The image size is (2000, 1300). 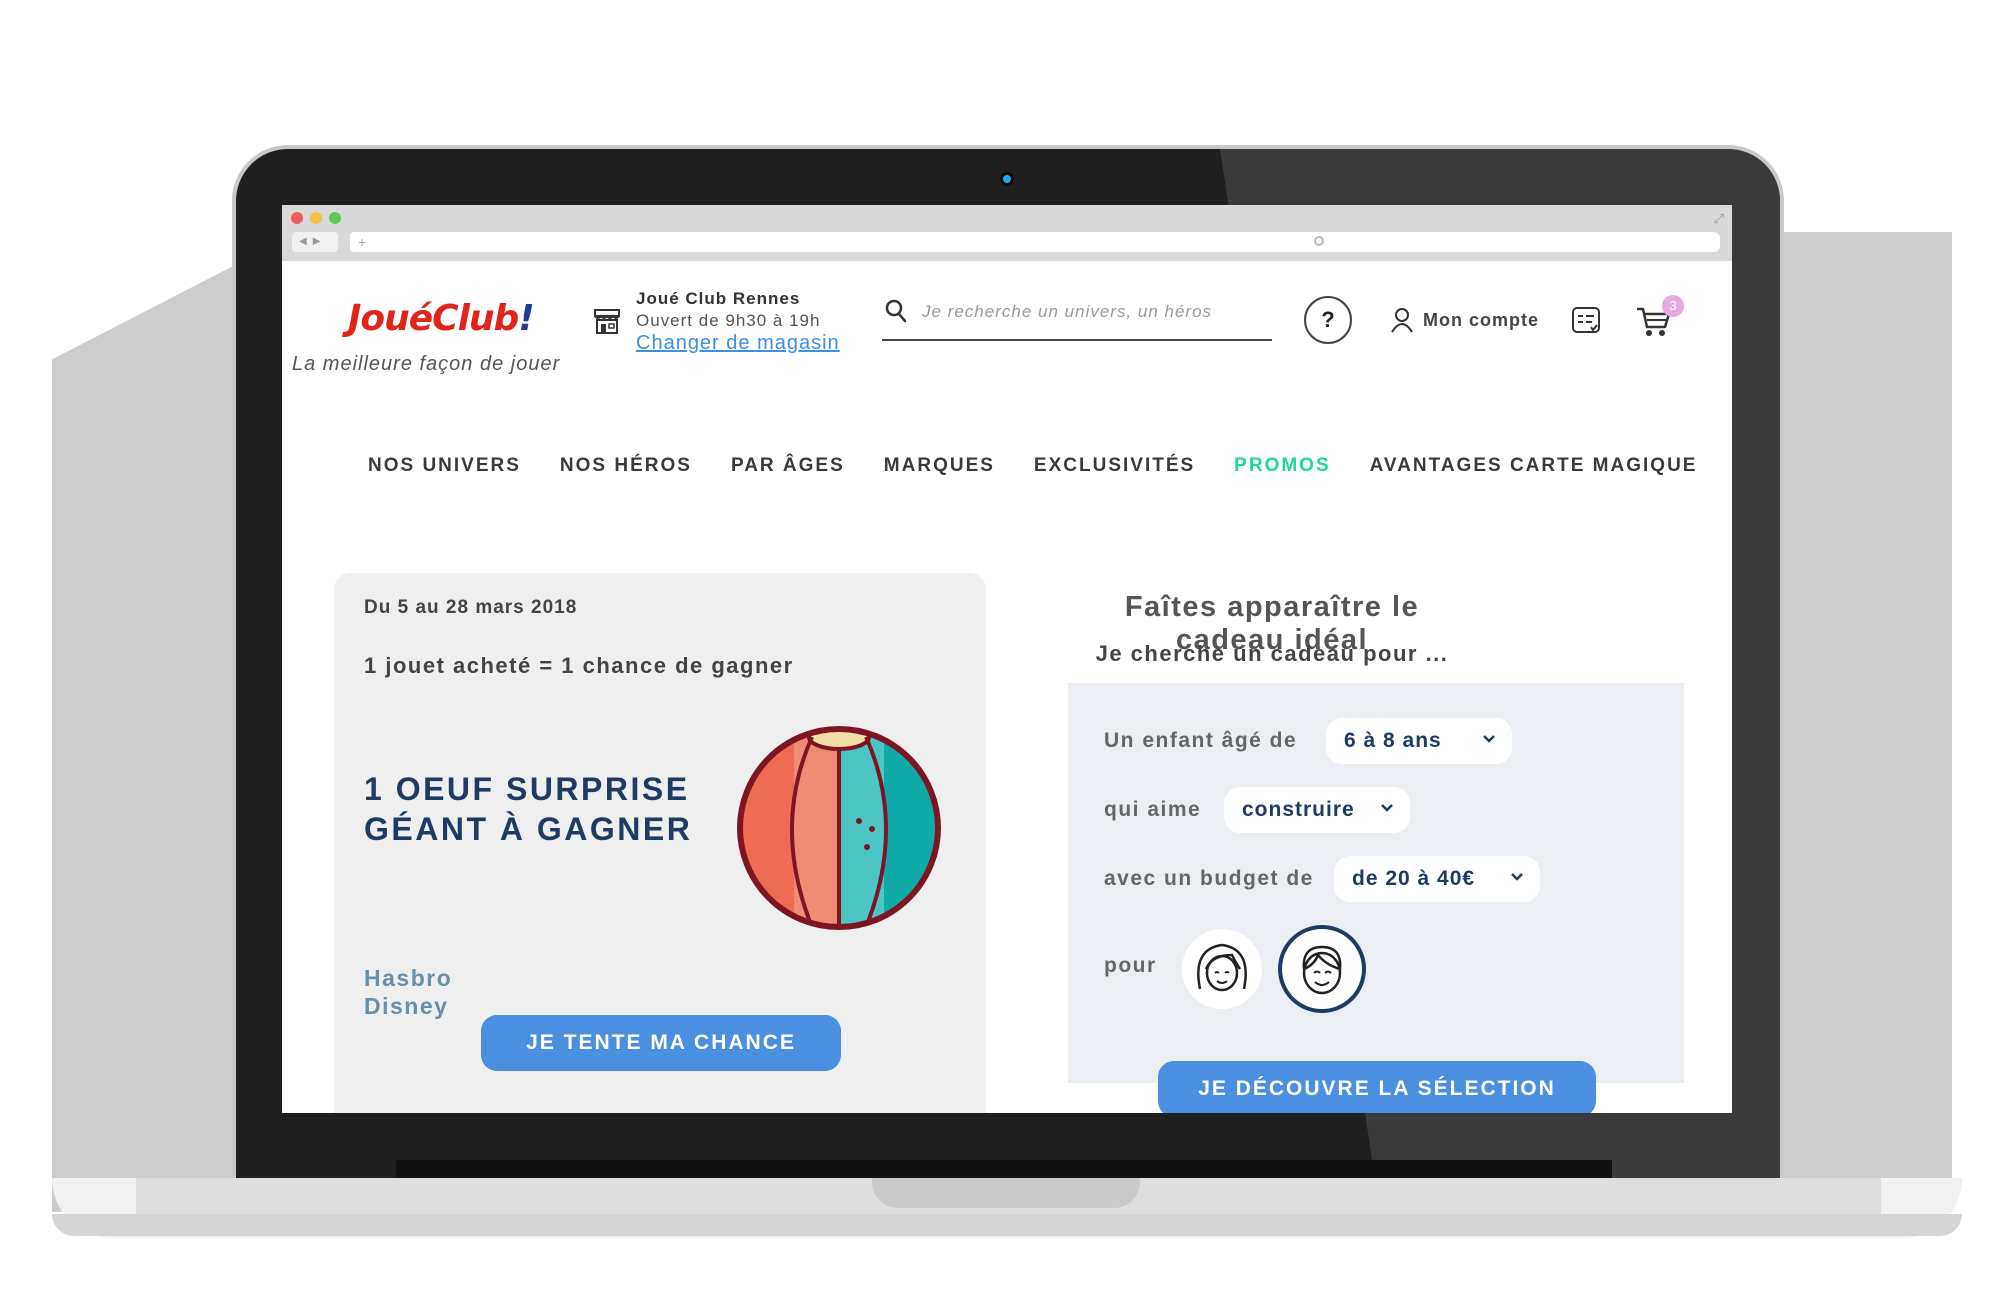 What do you see at coordinates (607, 321) in the screenshot?
I see `store-icon` at bounding box center [607, 321].